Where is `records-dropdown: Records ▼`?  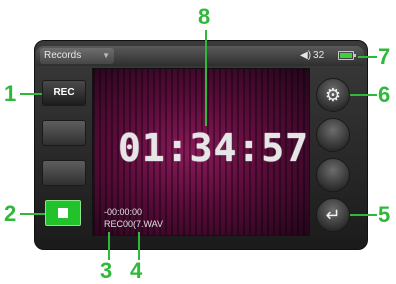
records-dropdown: Records ▼ is located at coordinates (77, 56).